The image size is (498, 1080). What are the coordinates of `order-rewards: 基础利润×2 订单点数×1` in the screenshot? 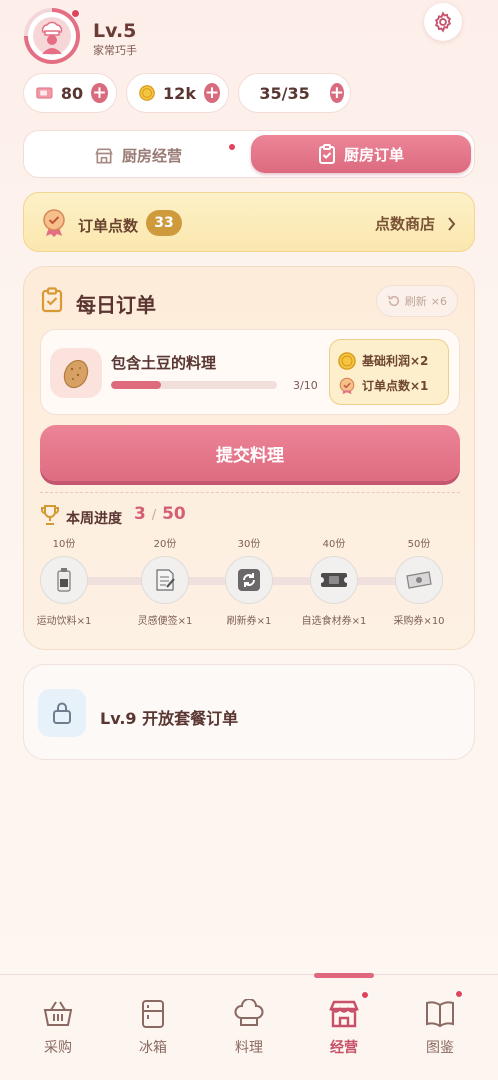 It's located at (389, 372).